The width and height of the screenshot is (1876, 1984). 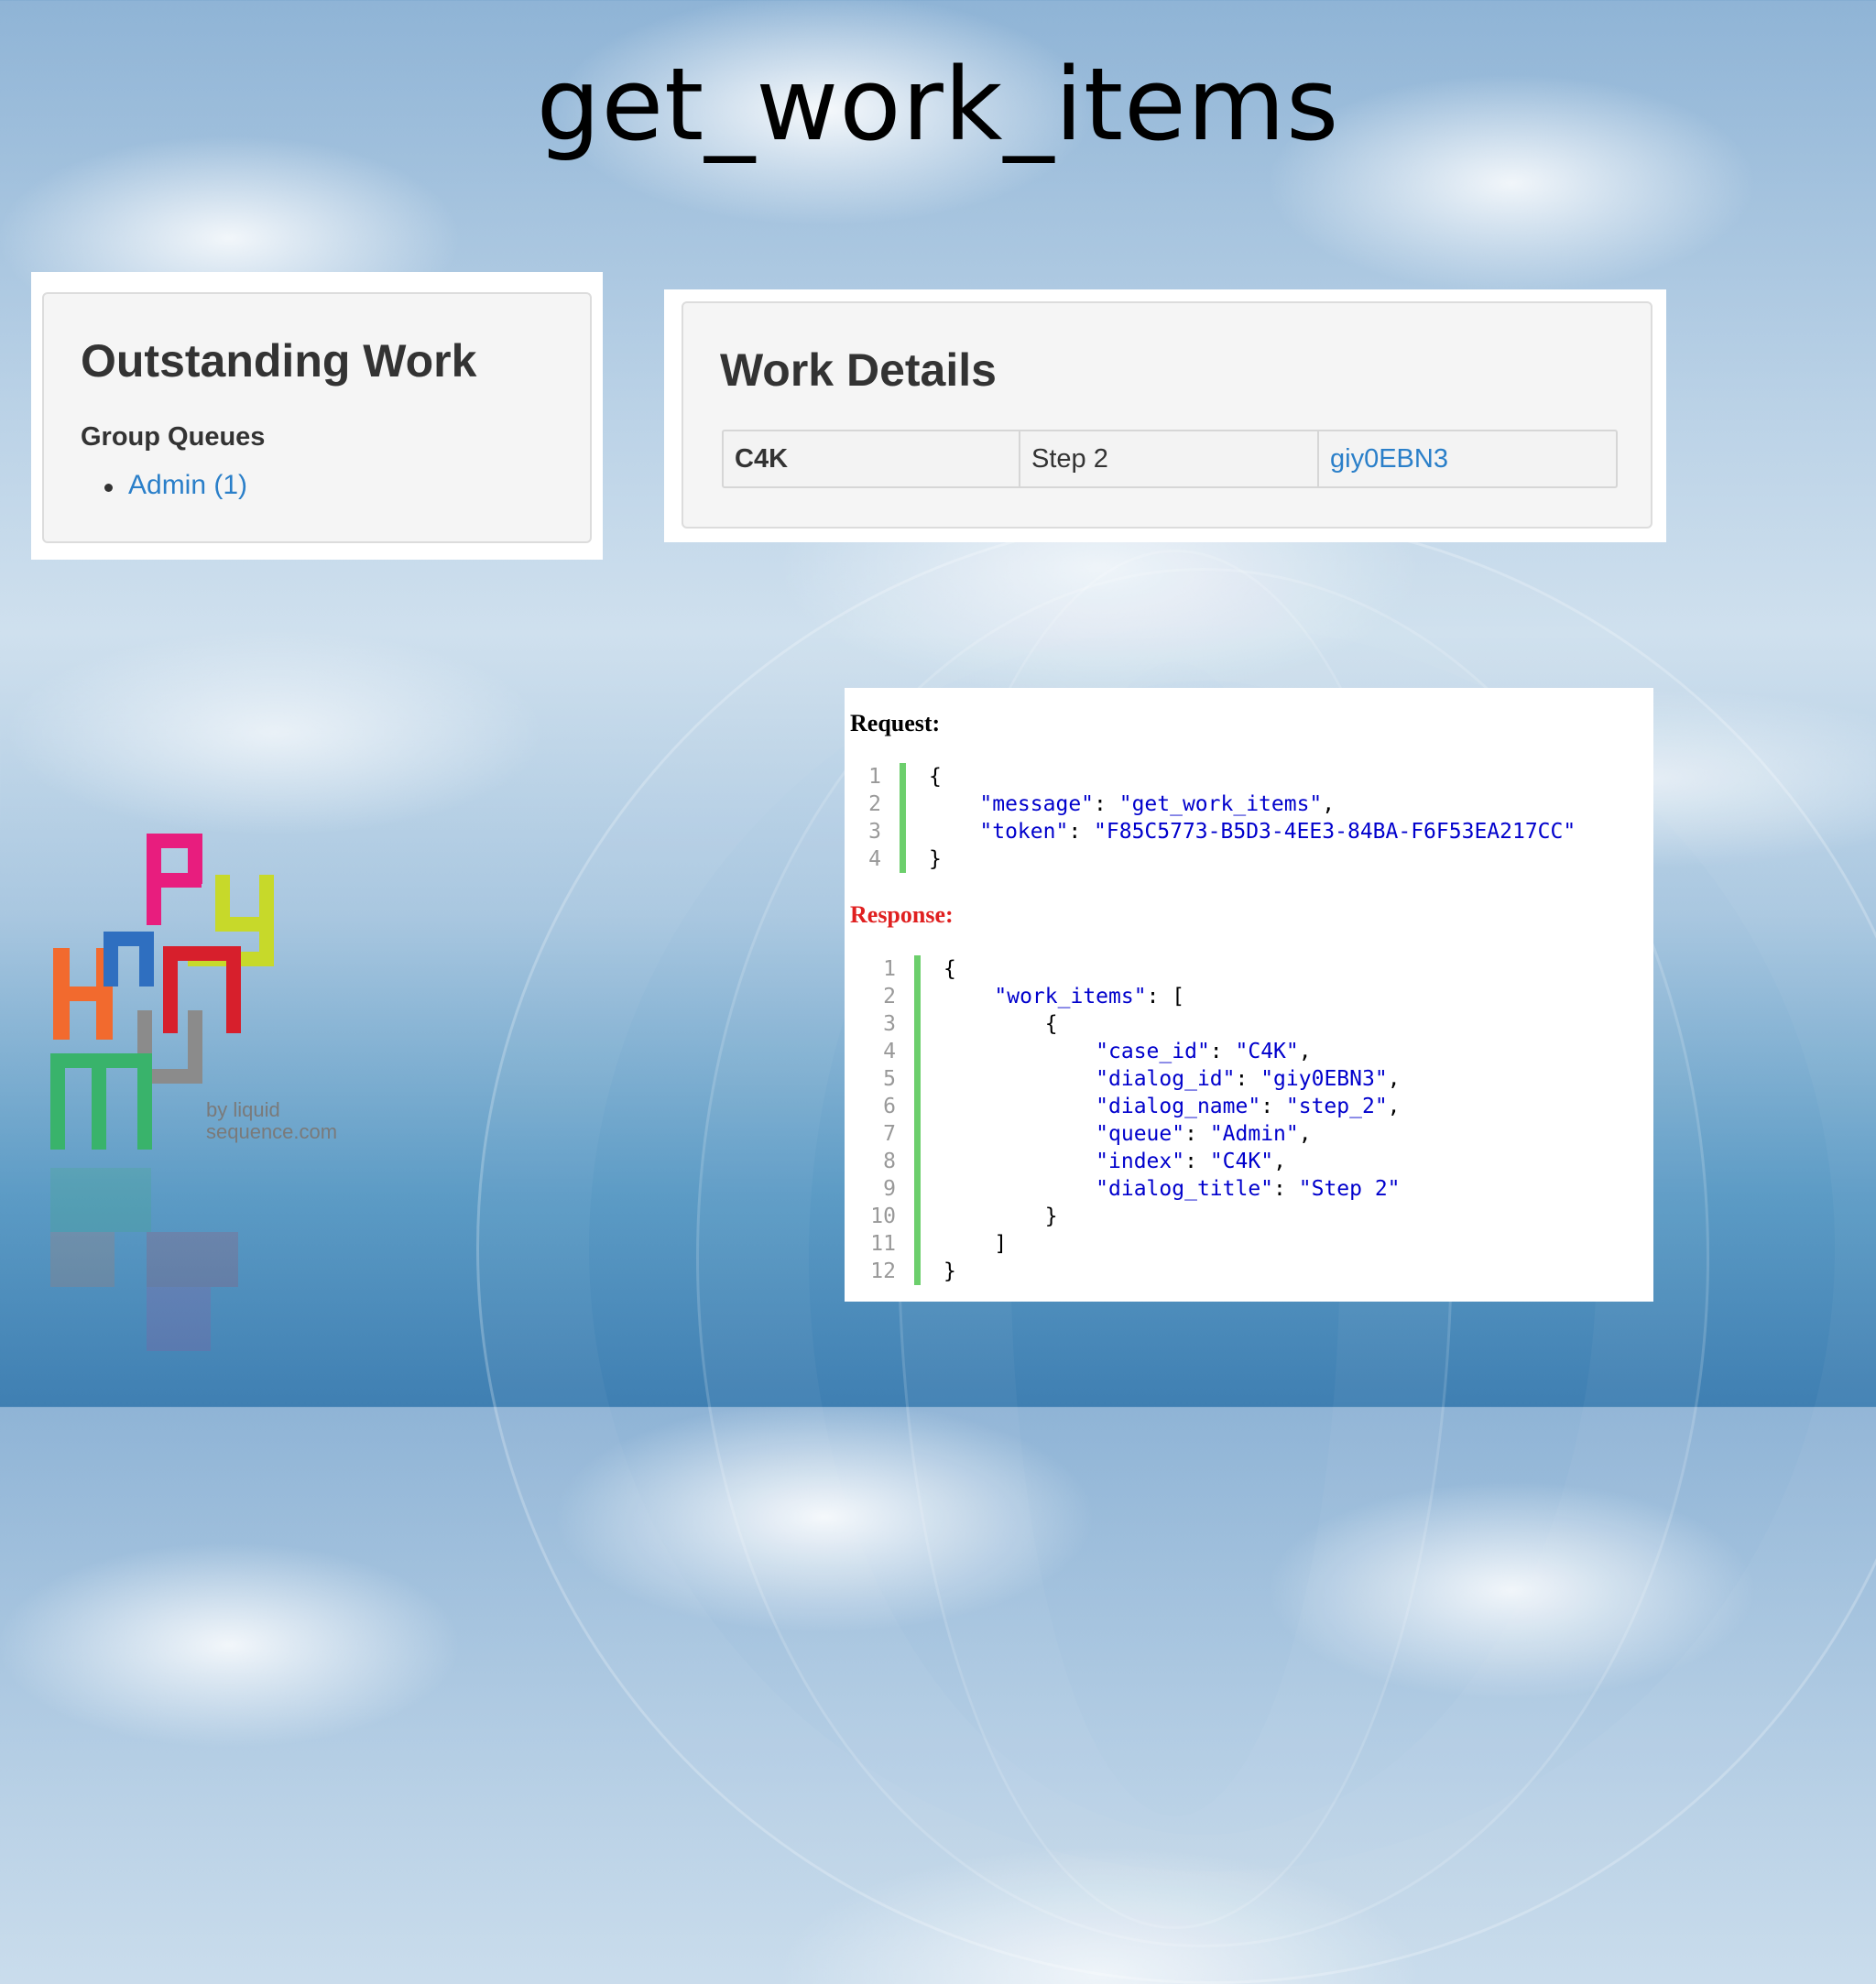 I want to click on code-line: 3 {, so click(x=1256, y=1024).